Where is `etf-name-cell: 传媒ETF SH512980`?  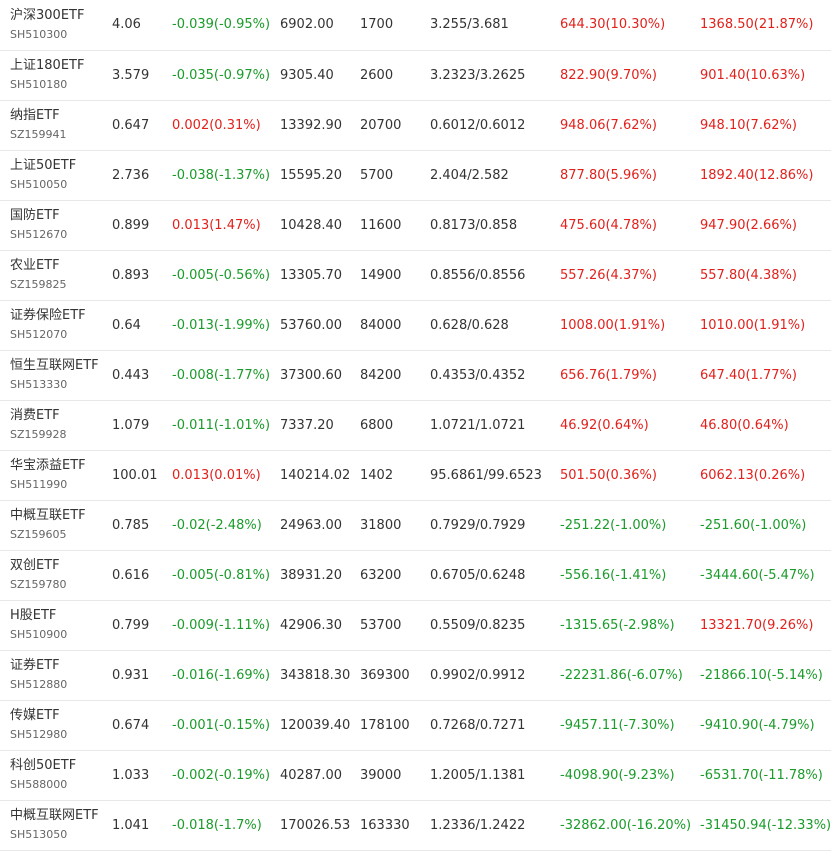
etf-name-cell: 传媒ETF SH512980 is located at coordinates (56, 725).